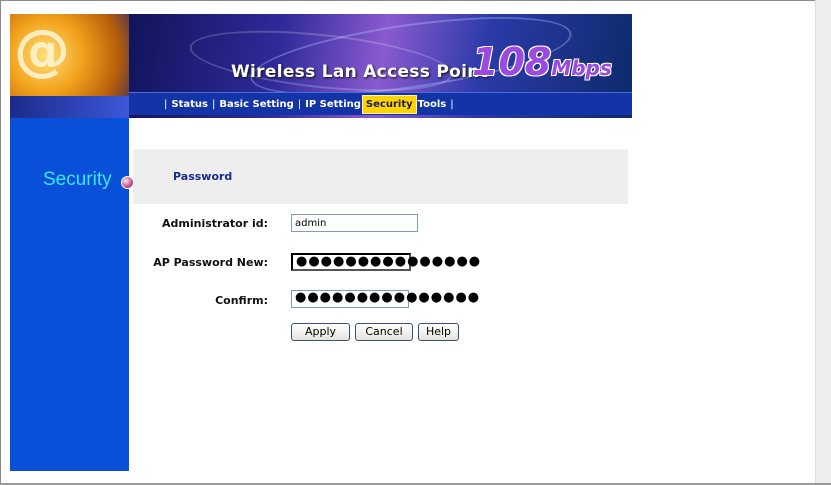 This screenshot has height=485, width=831. What do you see at coordinates (384, 332) in the screenshot?
I see `cancel-button: Cancel` at bounding box center [384, 332].